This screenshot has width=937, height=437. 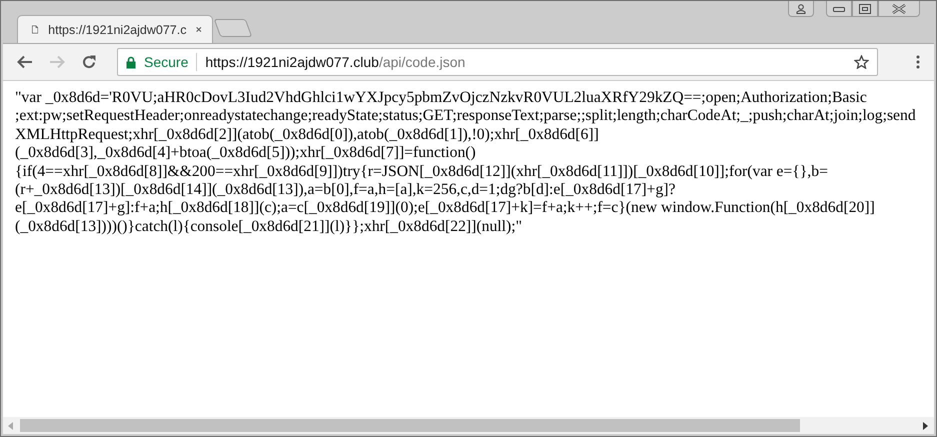 I want to click on star-icon, so click(x=861, y=62).